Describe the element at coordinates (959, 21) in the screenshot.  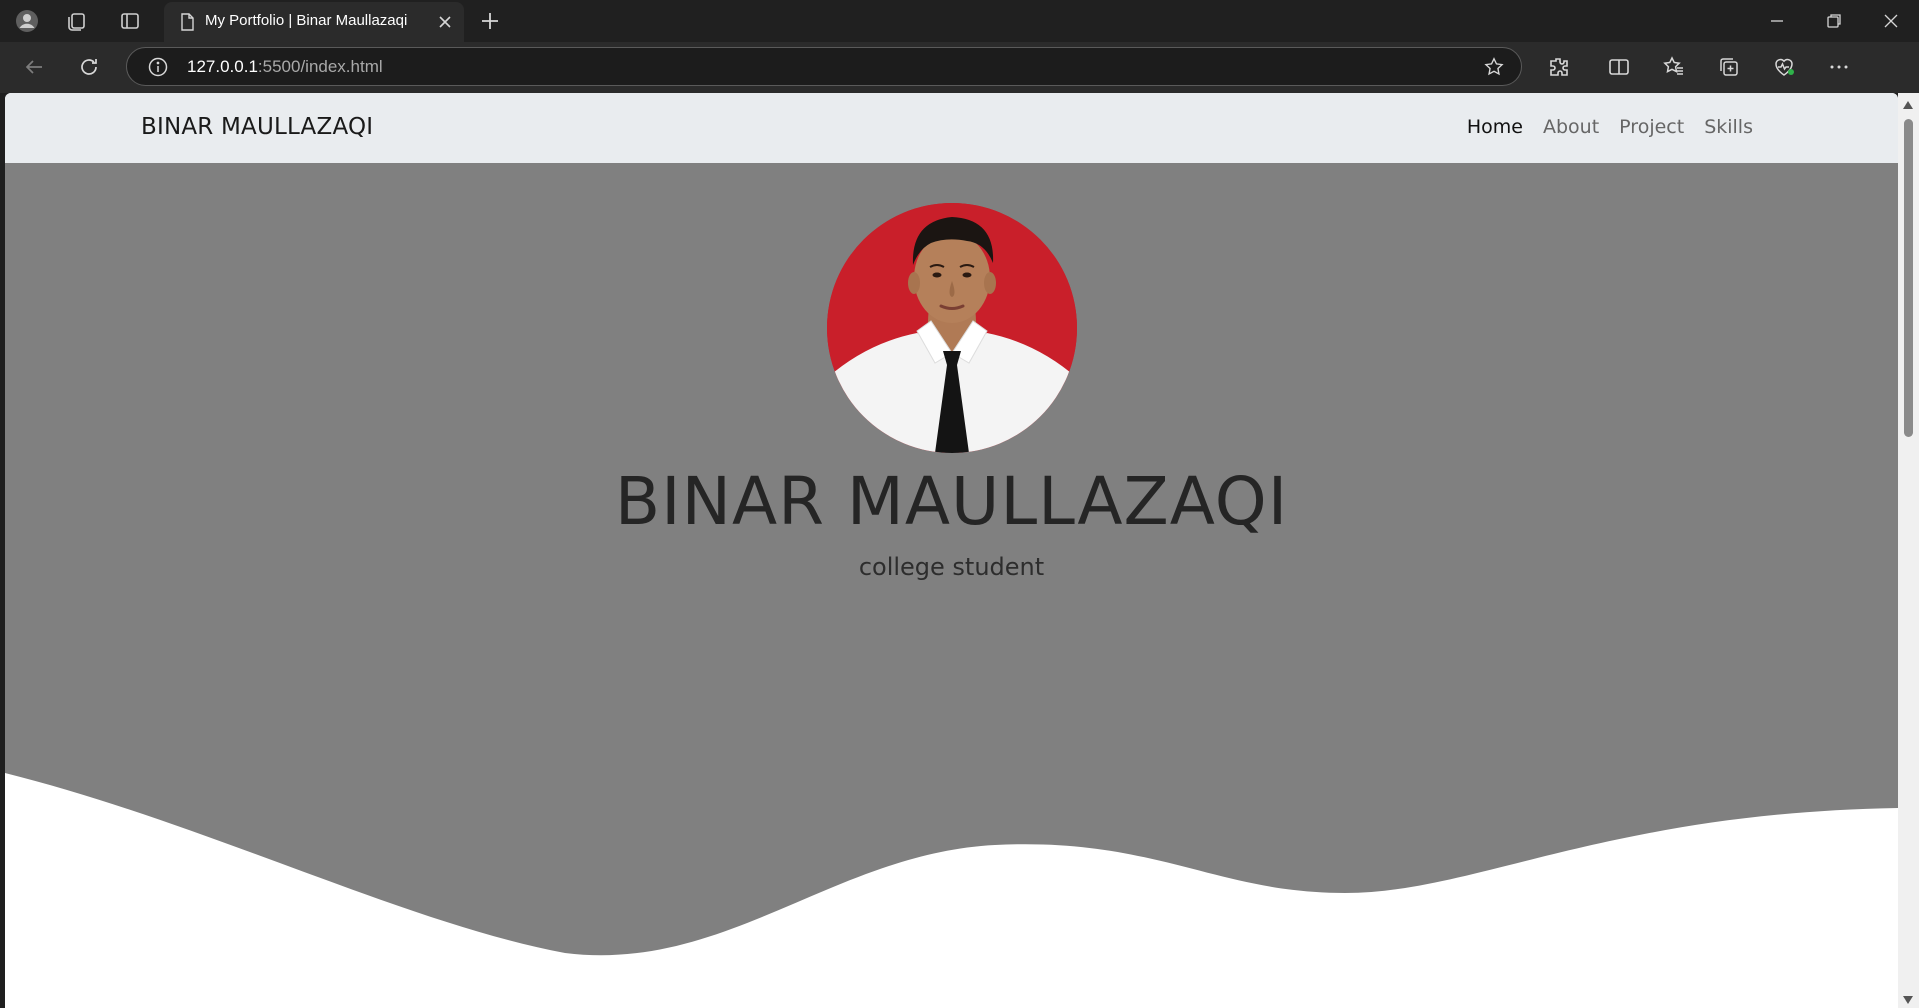
I see `tab-strip: My Portfolio | Binar Maullazaqi` at that location.